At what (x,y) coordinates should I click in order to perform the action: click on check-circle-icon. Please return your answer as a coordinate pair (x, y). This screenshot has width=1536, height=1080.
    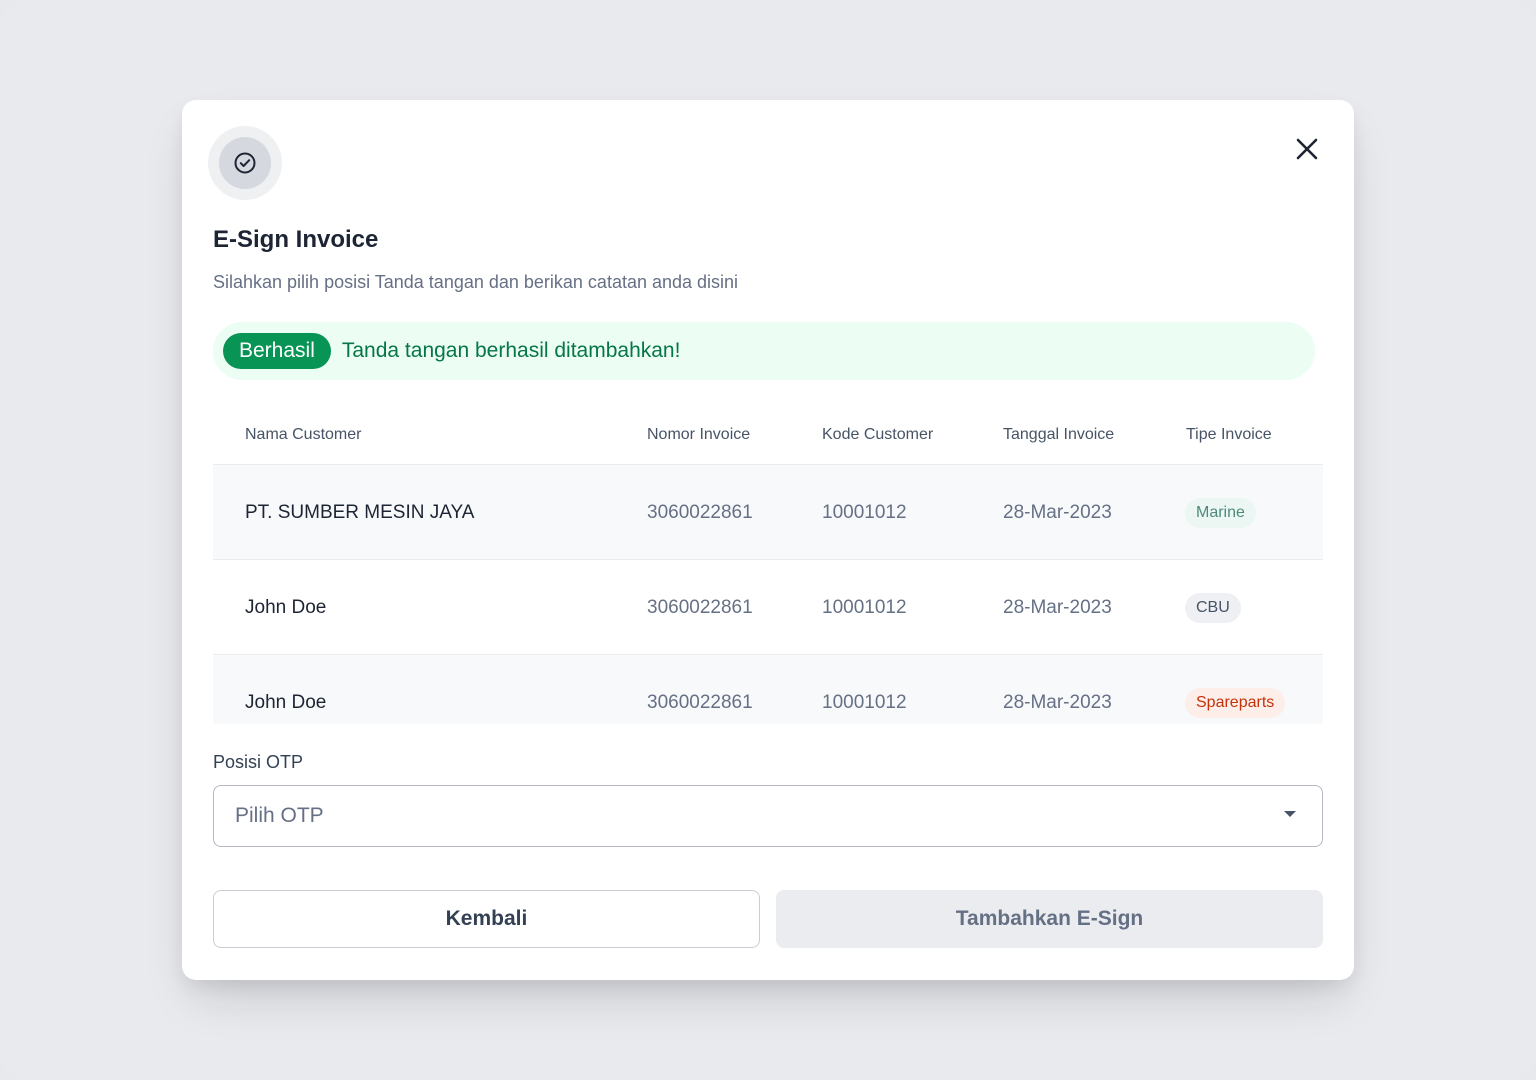
    Looking at the image, I should click on (245, 163).